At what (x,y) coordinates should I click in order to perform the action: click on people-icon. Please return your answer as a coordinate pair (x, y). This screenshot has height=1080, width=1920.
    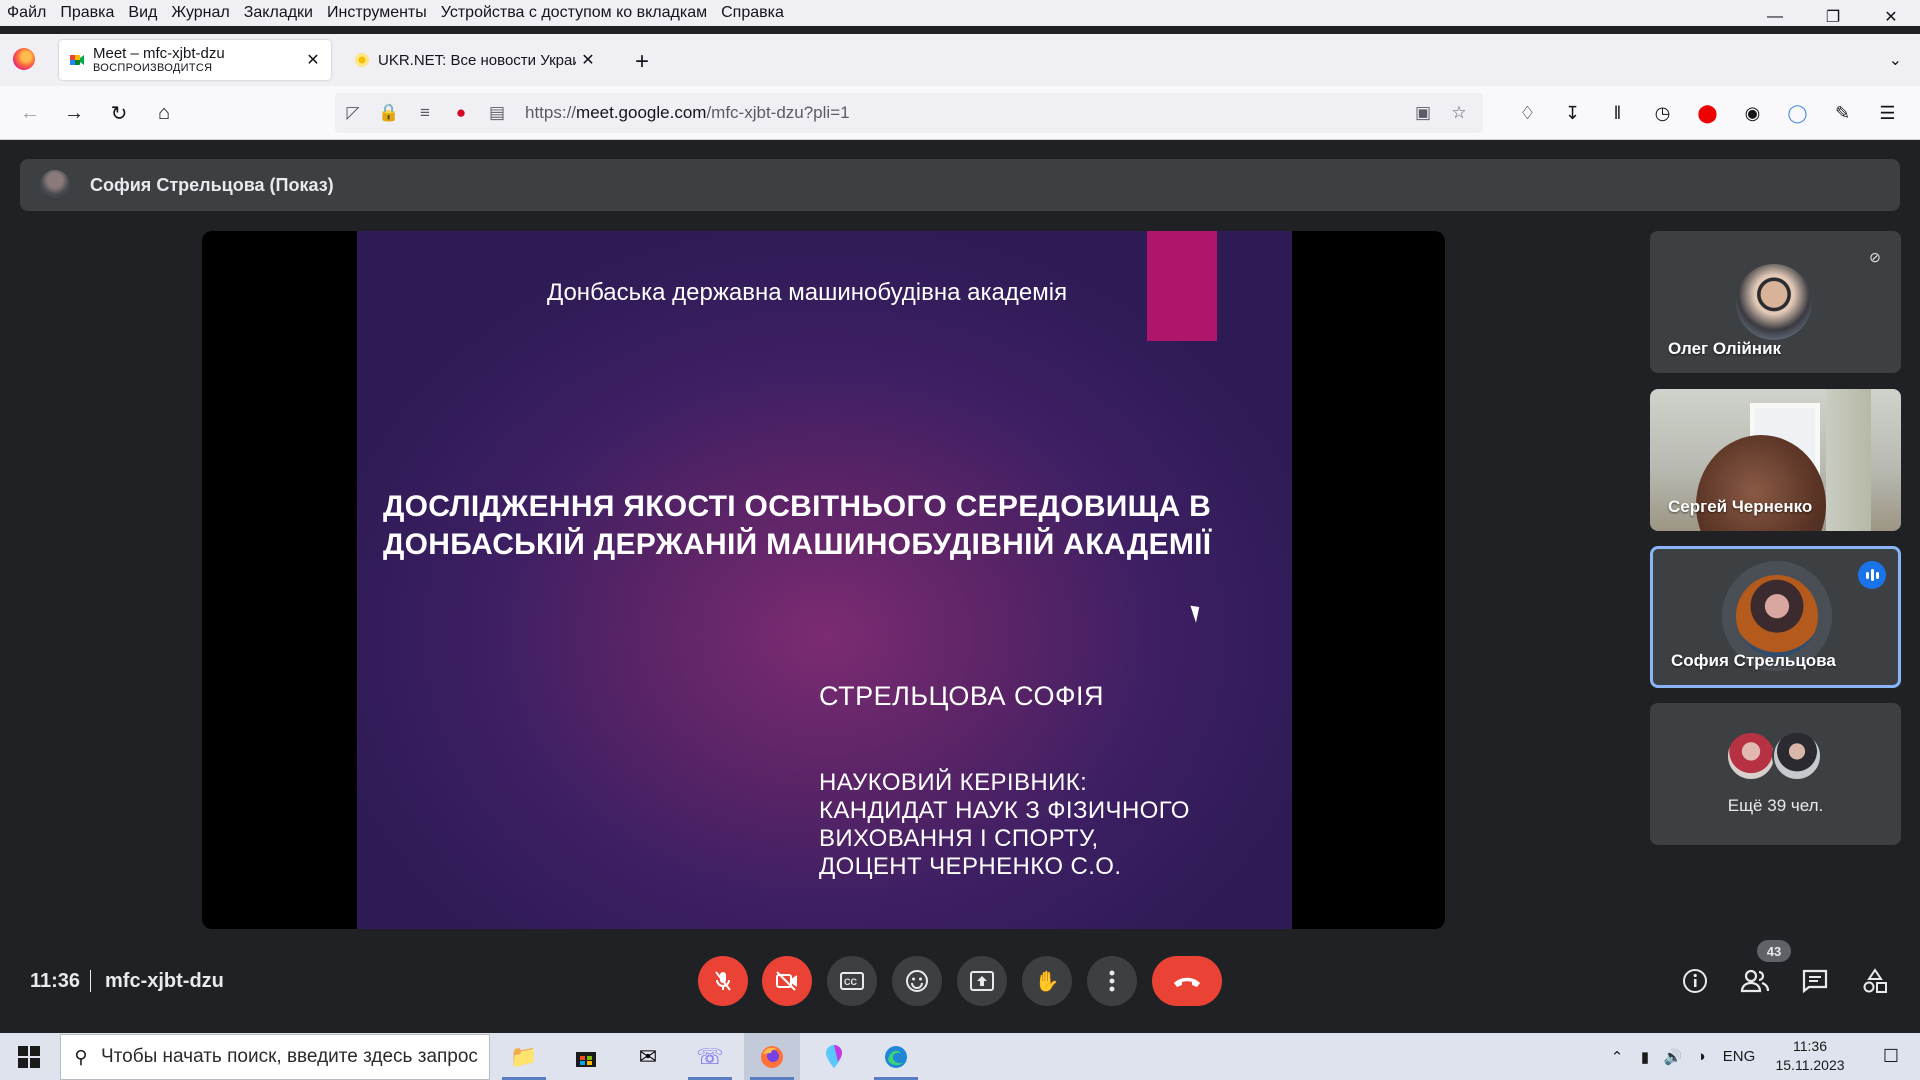
    Looking at the image, I should click on (1755, 981).